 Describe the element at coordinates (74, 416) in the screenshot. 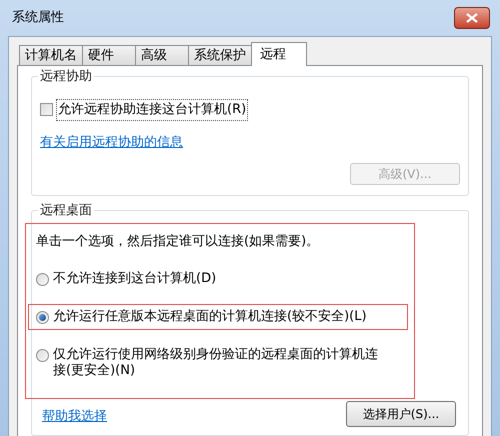

I see `help-link: 帮助我选择` at that location.